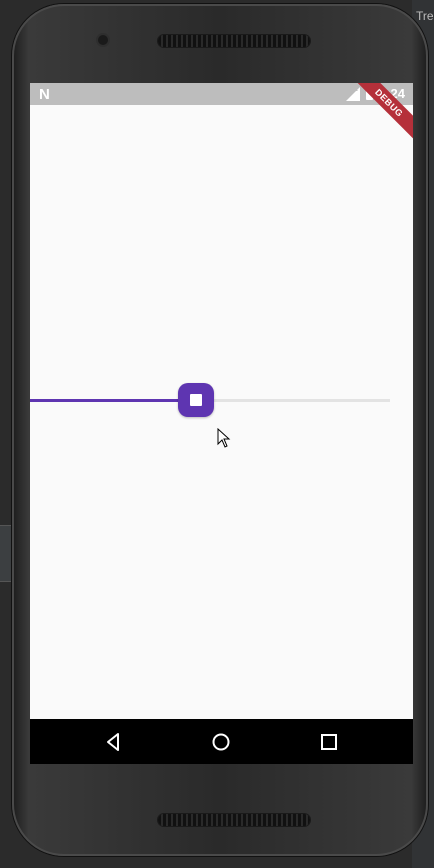 This screenshot has height=868, width=434. Describe the element at coordinates (221, 94) in the screenshot. I see `status-bar: N LTE 6:24` at that location.